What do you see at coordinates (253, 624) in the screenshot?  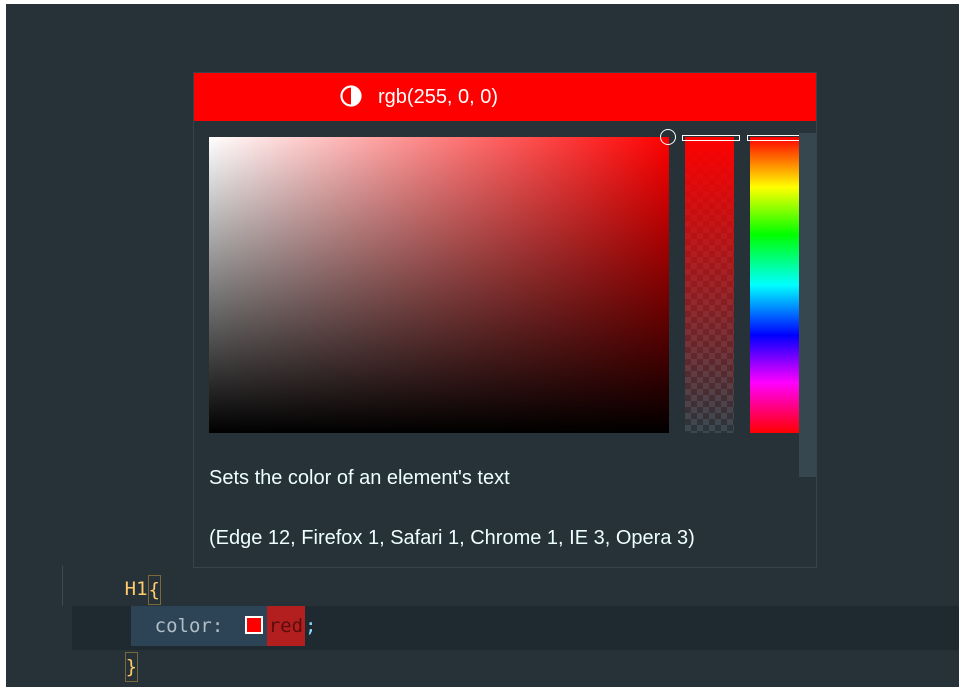 I see `color-swatch` at bounding box center [253, 624].